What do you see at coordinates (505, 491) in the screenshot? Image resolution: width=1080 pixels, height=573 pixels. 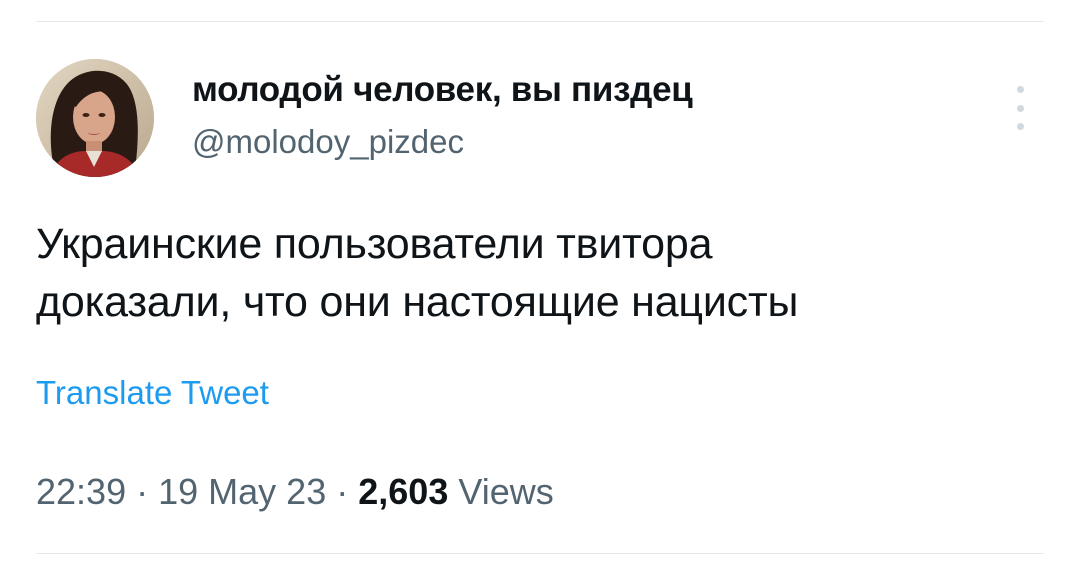 I see `views-label: Views` at bounding box center [505, 491].